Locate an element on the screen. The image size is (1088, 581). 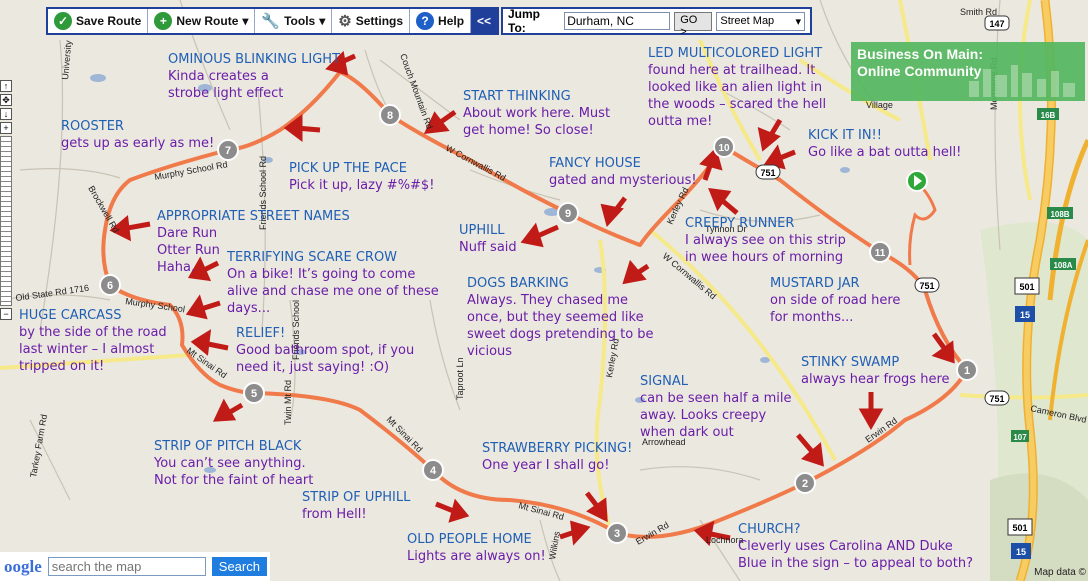
annotation-title: SIGNAL is located at coordinates (664, 381).